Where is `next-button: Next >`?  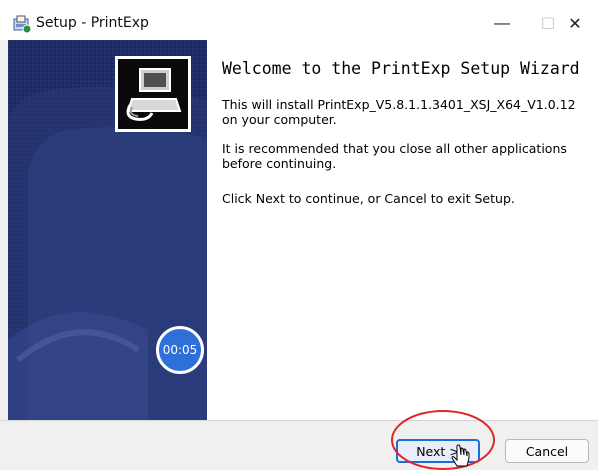
next-button: Next > is located at coordinates (438, 451).